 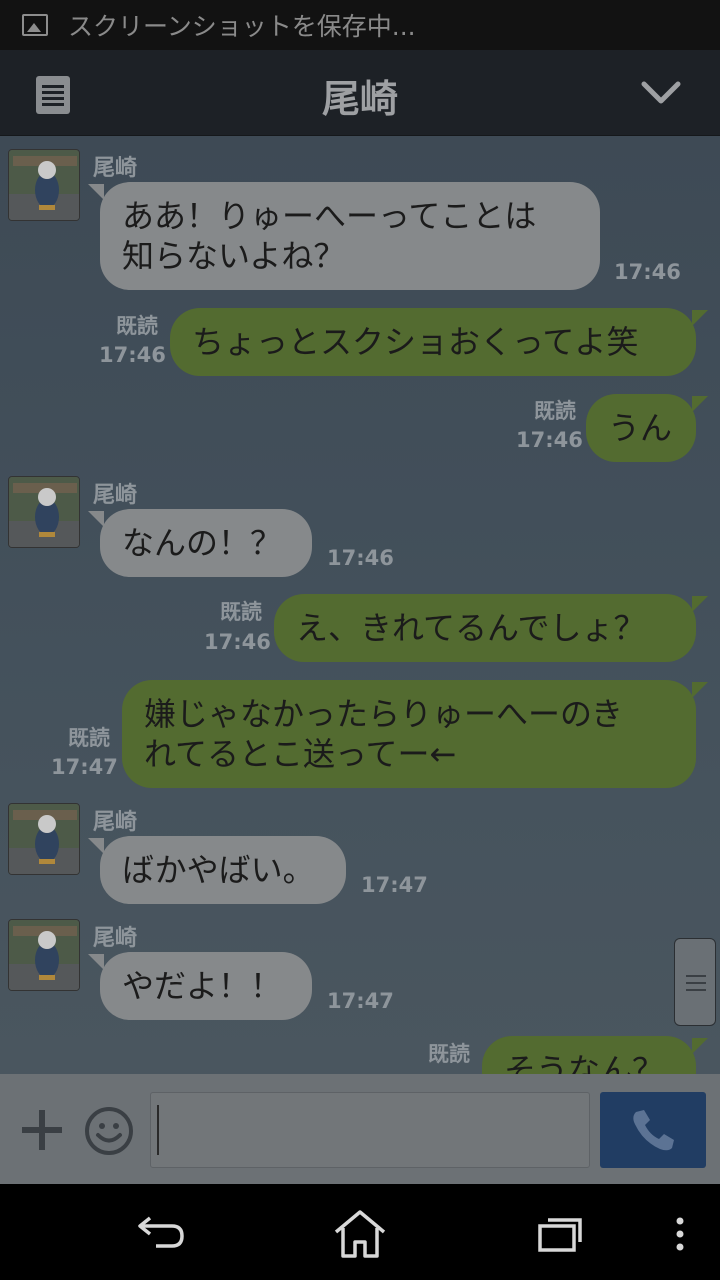 I want to click on more-options-icon, so click(x=680, y=1234).